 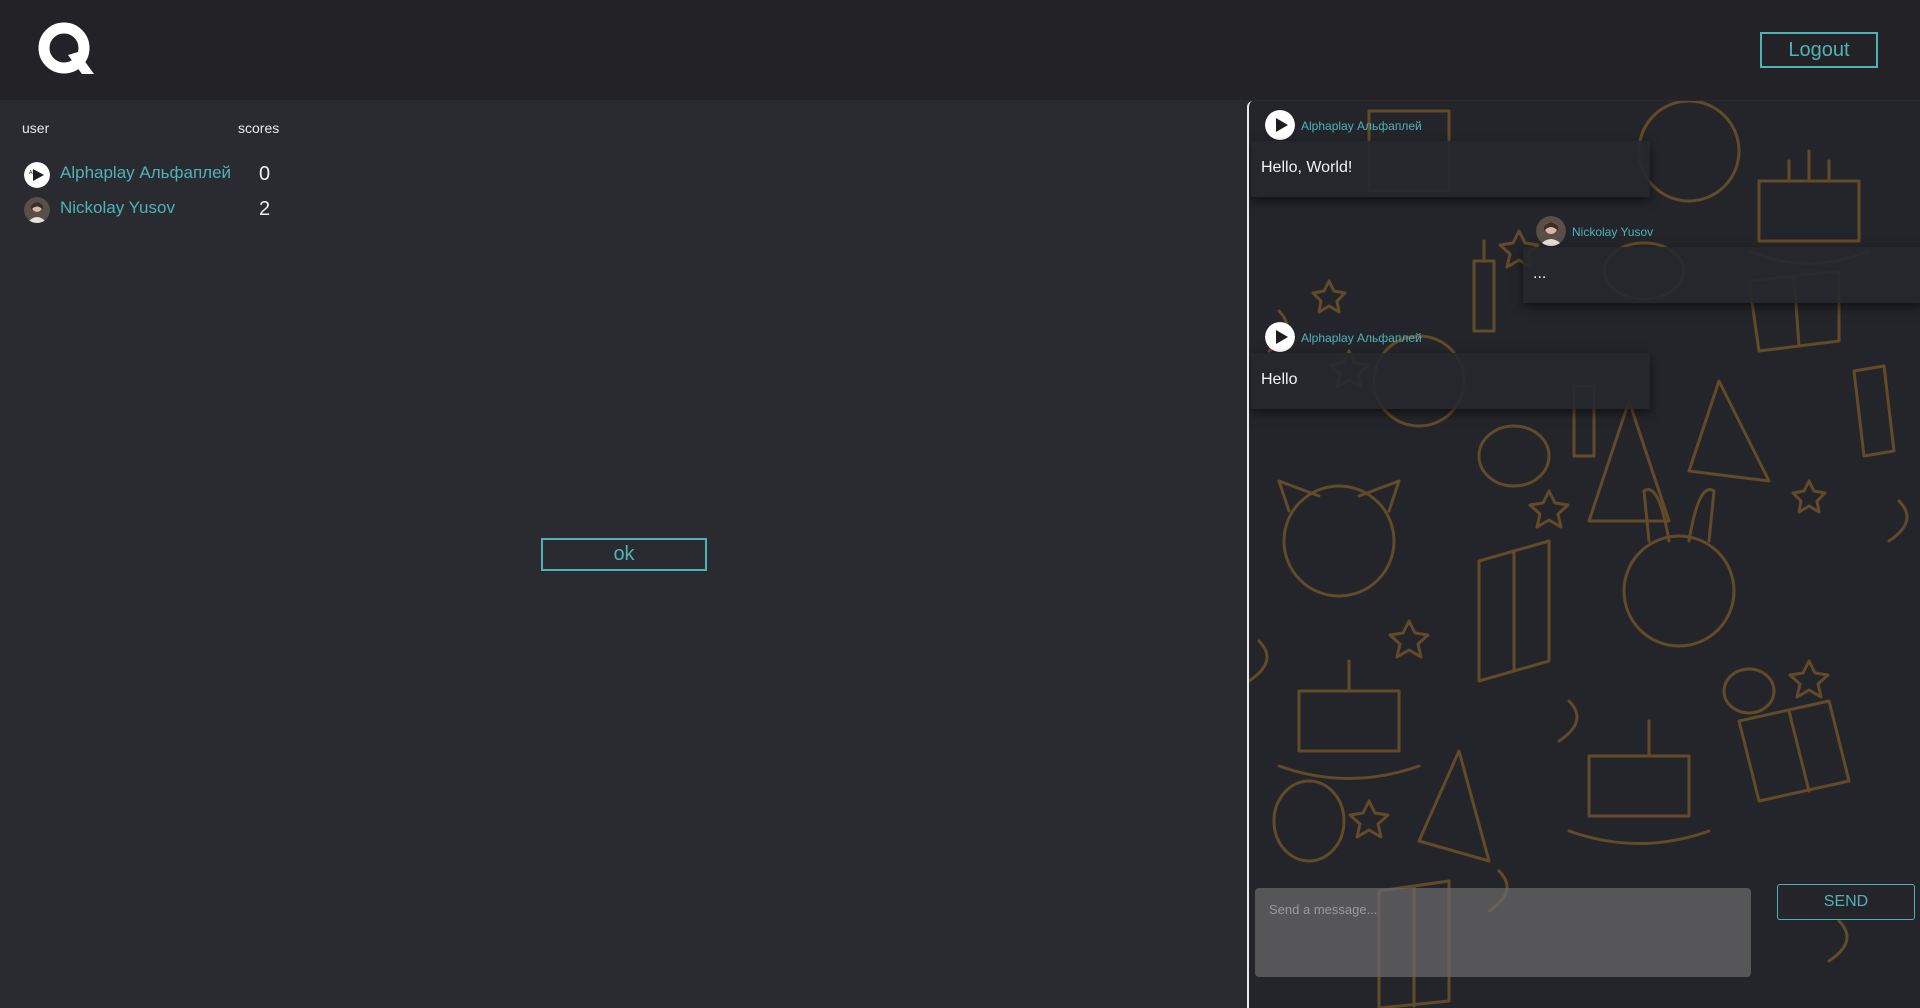 What do you see at coordinates (259, 128) in the screenshot?
I see `scores-column-header: scores` at bounding box center [259, 128].